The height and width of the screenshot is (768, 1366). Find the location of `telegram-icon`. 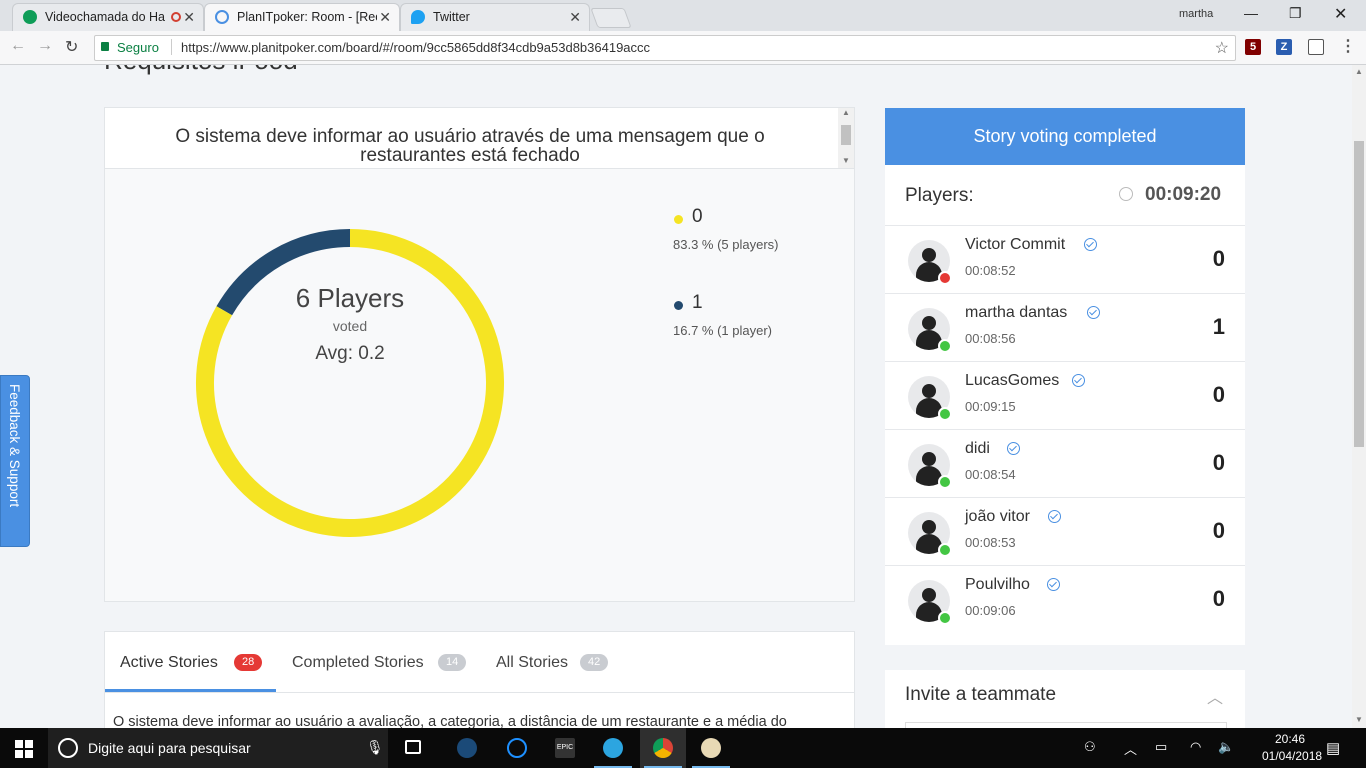

telegram-icon is located at coordinates (613, 748).